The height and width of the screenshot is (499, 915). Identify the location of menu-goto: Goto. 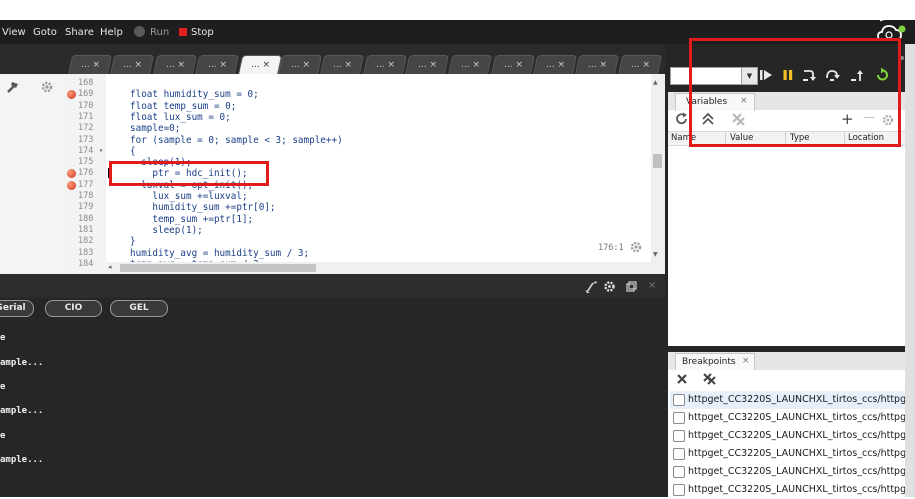
(45, 32).